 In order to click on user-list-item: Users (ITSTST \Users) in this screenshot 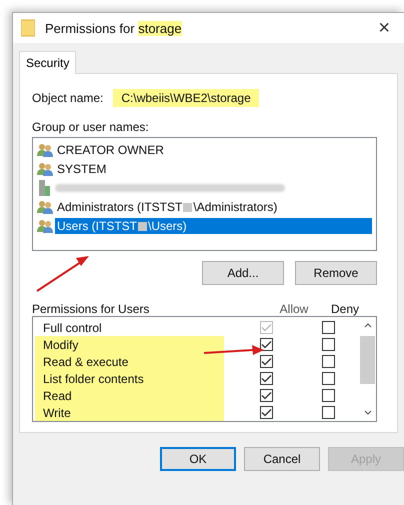, I will do `click(213, 226)`.